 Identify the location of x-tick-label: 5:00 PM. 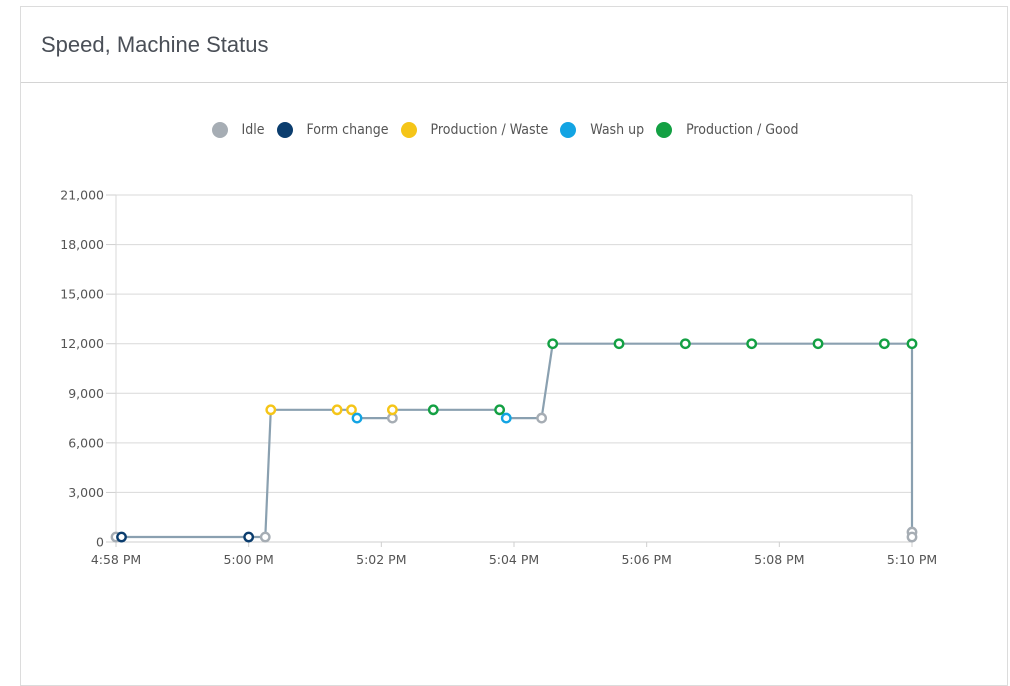
(248, 559).